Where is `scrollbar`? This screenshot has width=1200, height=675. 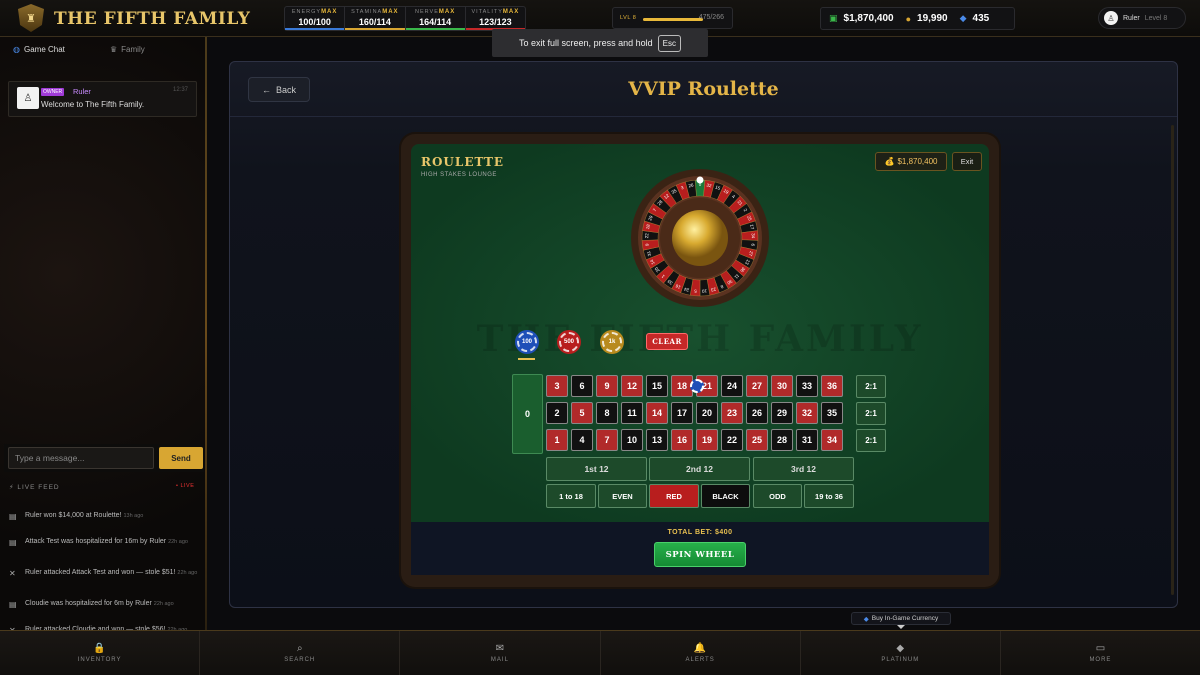
scrollbar is located at coordinates (1172, 360).